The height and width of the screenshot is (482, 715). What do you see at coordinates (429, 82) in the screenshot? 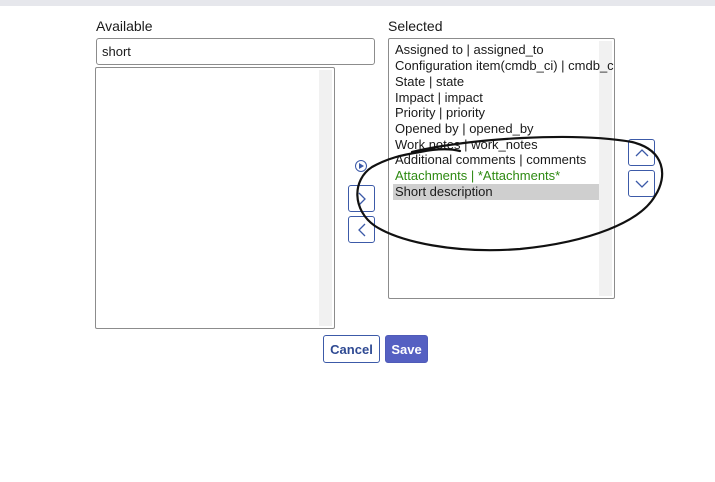
I see `list-item: State | state` at bounding box center [429, 82].